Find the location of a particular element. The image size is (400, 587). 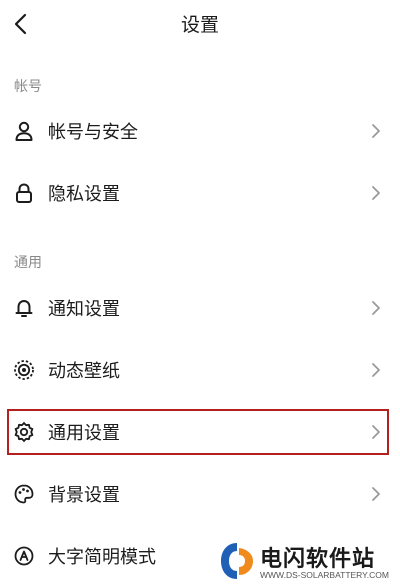

bell-icon is located at coordinates (24, 308).